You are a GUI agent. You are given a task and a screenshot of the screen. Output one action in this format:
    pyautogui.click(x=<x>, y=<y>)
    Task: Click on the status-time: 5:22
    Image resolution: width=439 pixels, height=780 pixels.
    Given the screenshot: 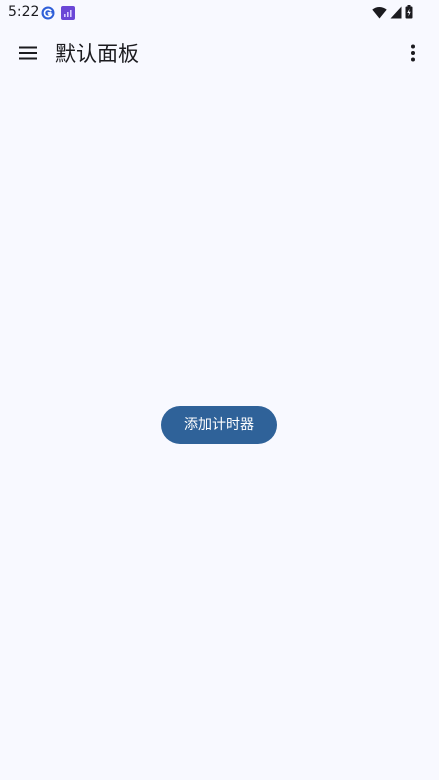 What is the action you would take?
    pyautogui.click(x=24, y=12)
    